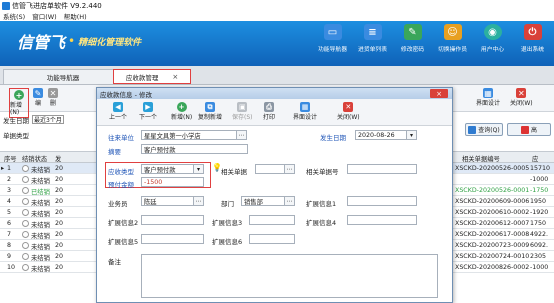 This screenshot has height=303, width=554. I want to click on unit-field: 星星文具第一小学店 ⋯, so click(194, 135).